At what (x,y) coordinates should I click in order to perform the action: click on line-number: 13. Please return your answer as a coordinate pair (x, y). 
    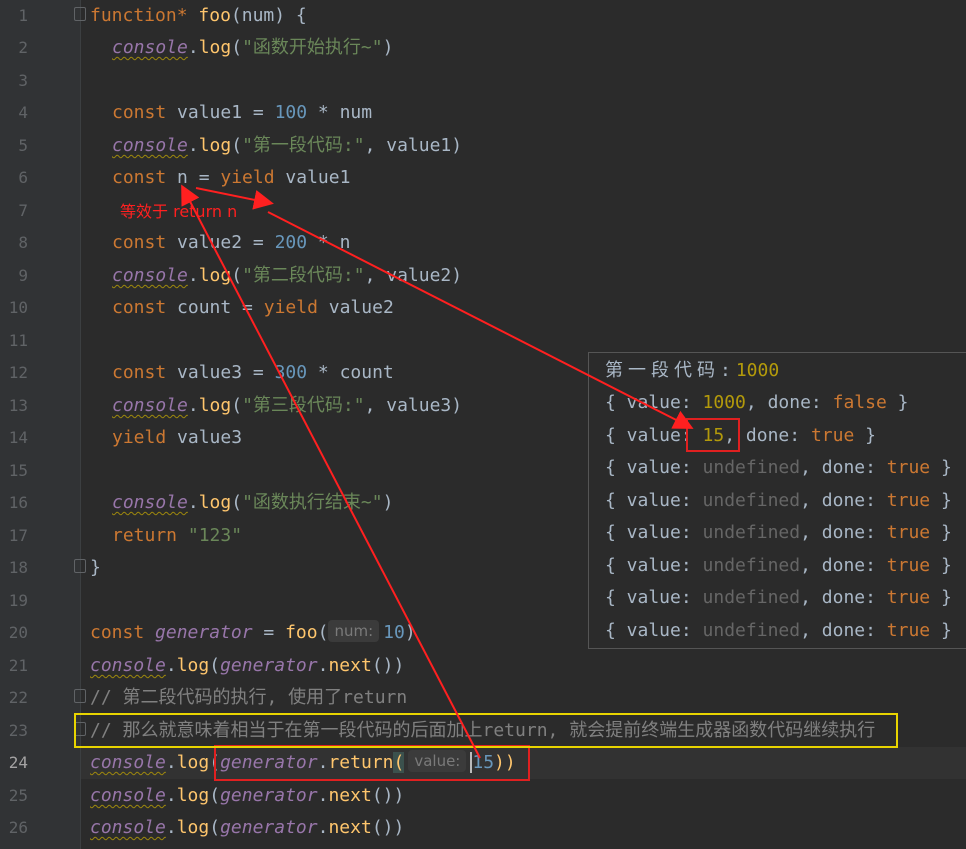
    Looking at the image, I should click on (18, 405).